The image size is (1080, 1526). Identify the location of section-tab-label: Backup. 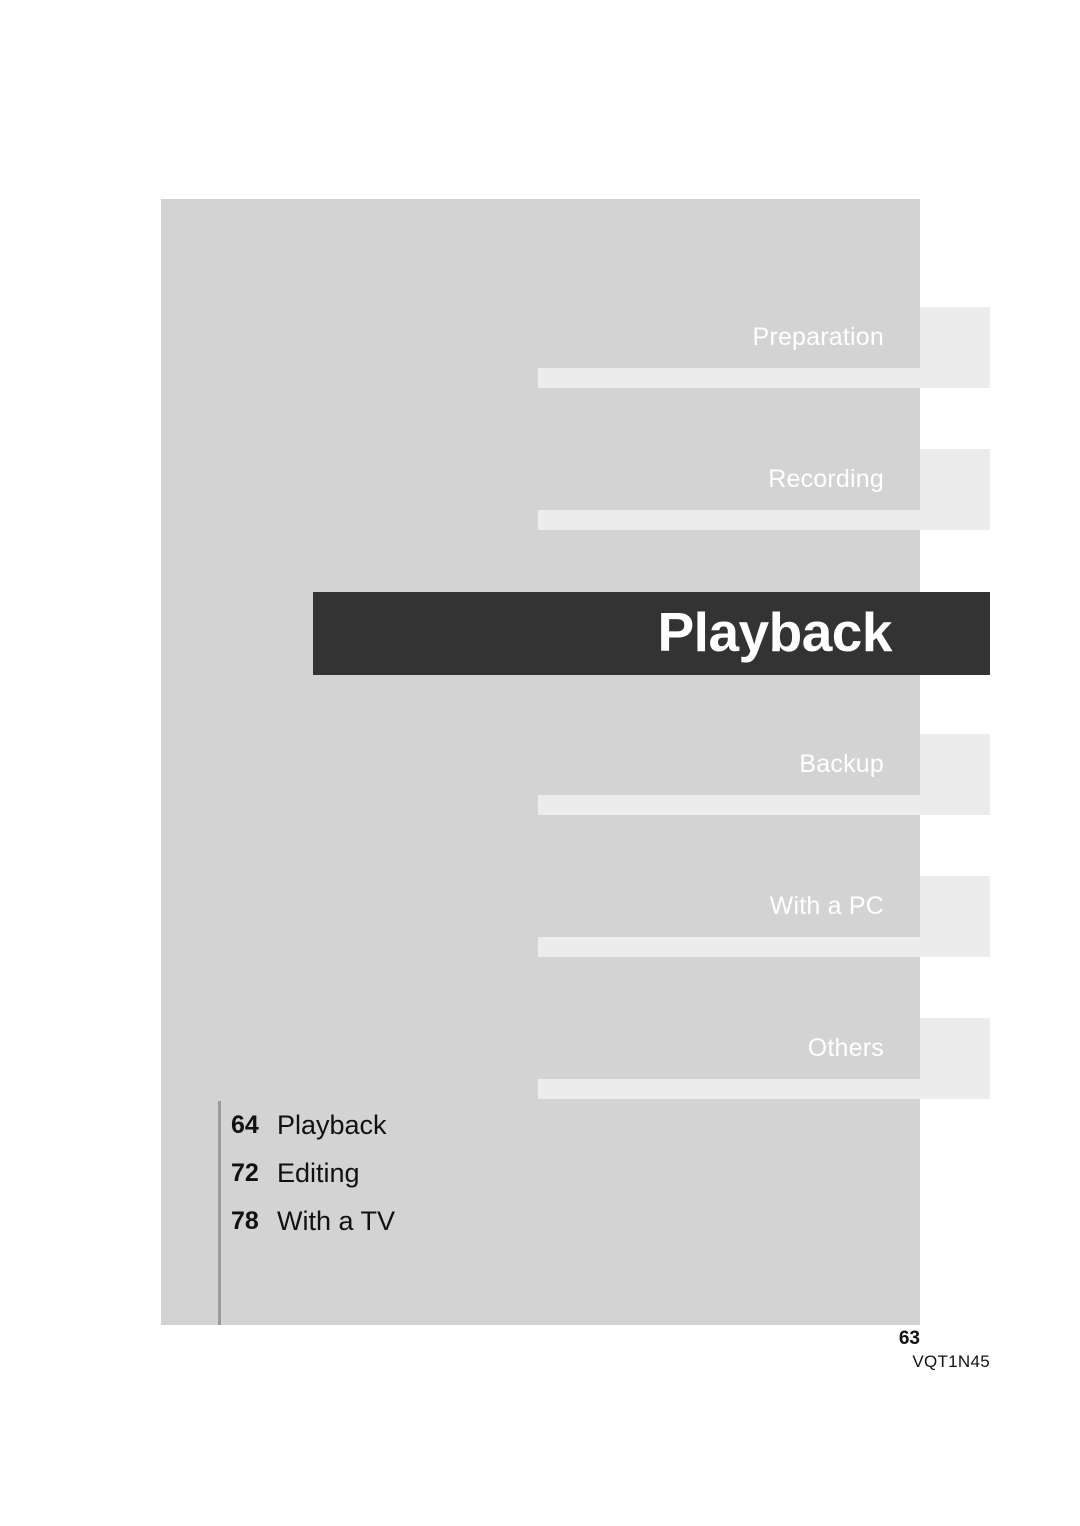
(841, 764).